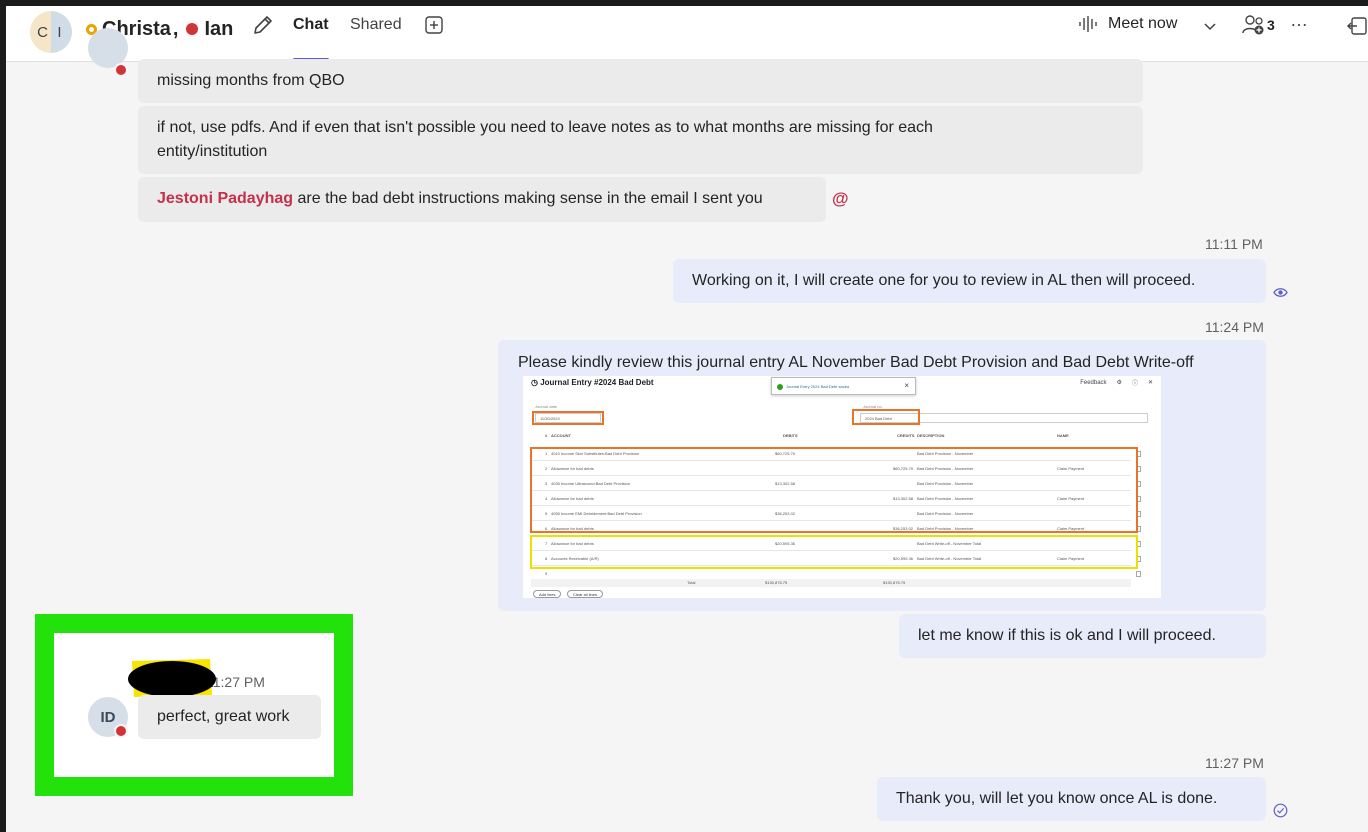 This screenshot has height=832, width=1368. I want to click on journal-no-highlight, so click(886, 417).